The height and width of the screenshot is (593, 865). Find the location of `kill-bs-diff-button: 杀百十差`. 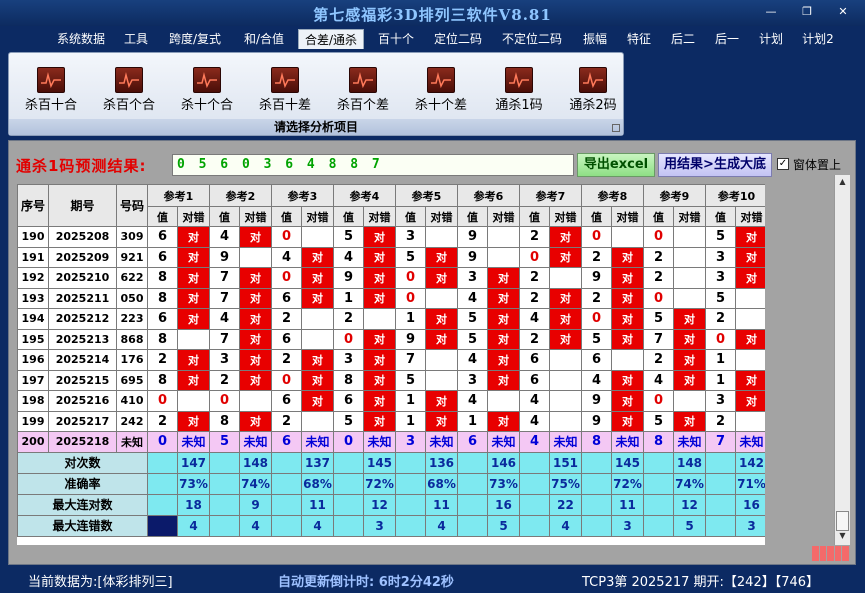

kill-bs-diff-button: 杀百十差 is located at coordinates (283, 90).